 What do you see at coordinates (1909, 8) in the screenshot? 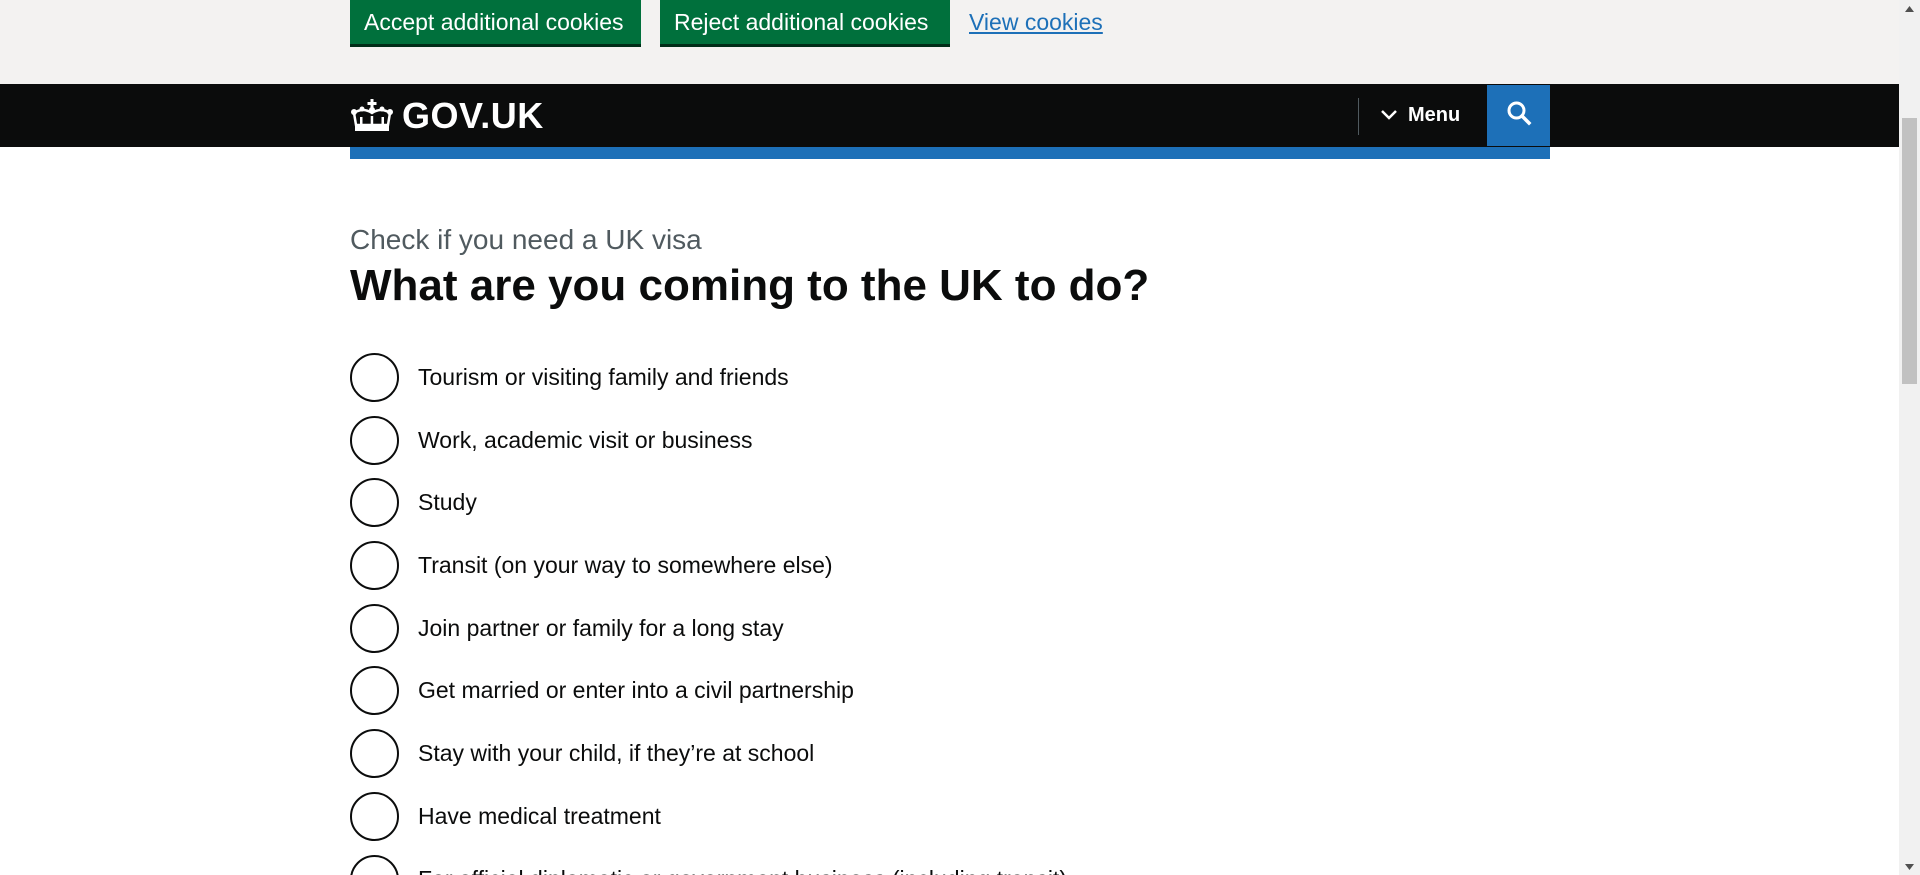
I see `scroll-up-arrow-icon` at bounding box center [1909, 8].